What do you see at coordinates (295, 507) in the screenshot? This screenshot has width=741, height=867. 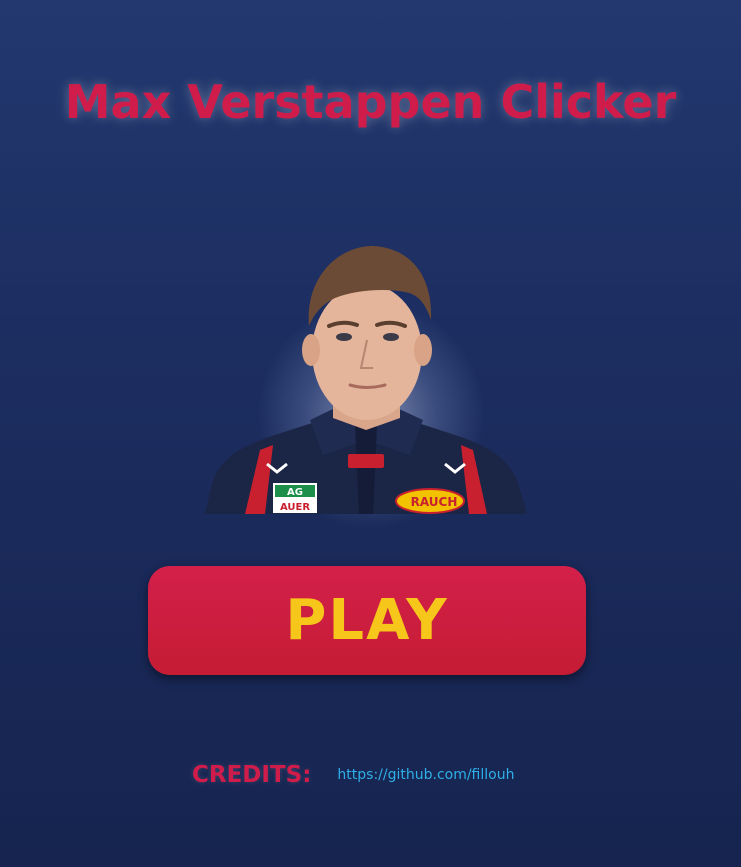 I see `sponsor-badge-text-bottom: AUER` at bounding box center [295, 507].